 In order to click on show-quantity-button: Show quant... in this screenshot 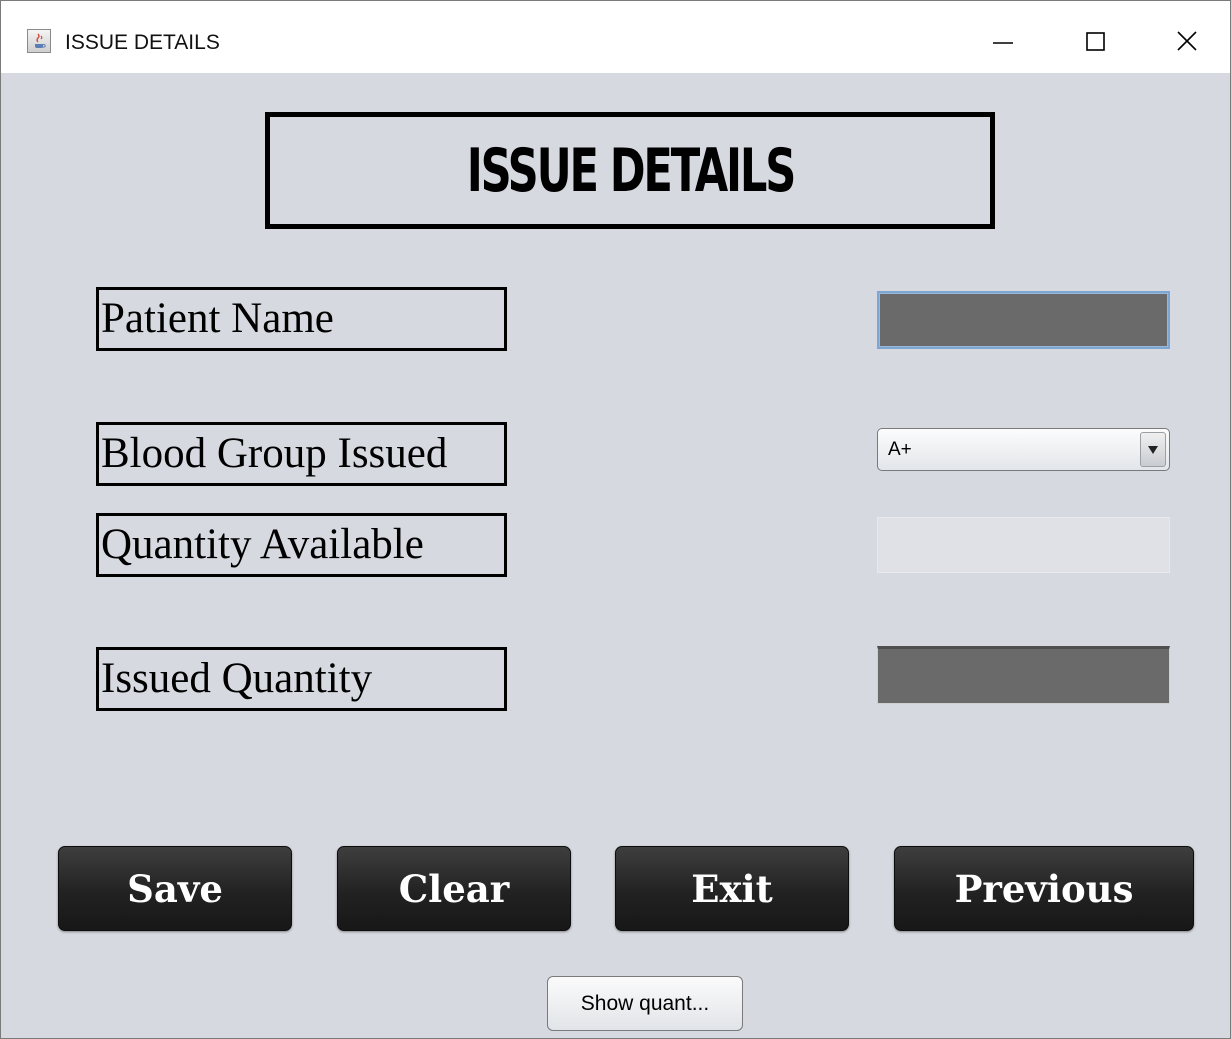, I will do `click(645, 1003)`.